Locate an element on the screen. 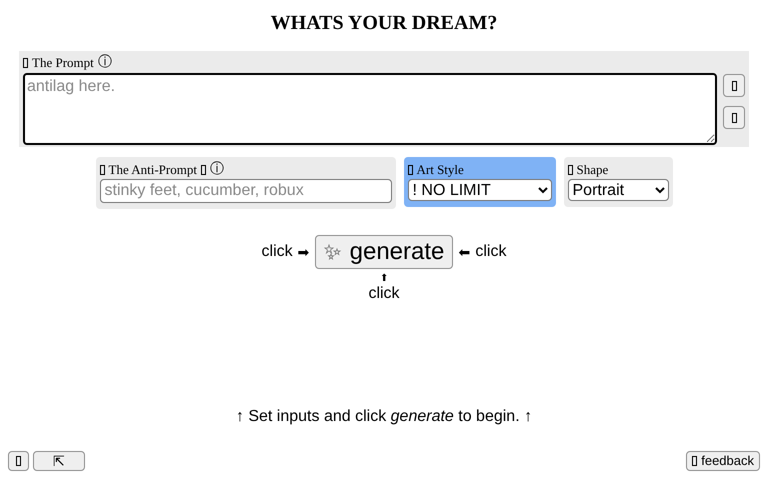 The image size is (768, 480). art-style-select: ! NO LIMIT is located at coordinates (480, 190).